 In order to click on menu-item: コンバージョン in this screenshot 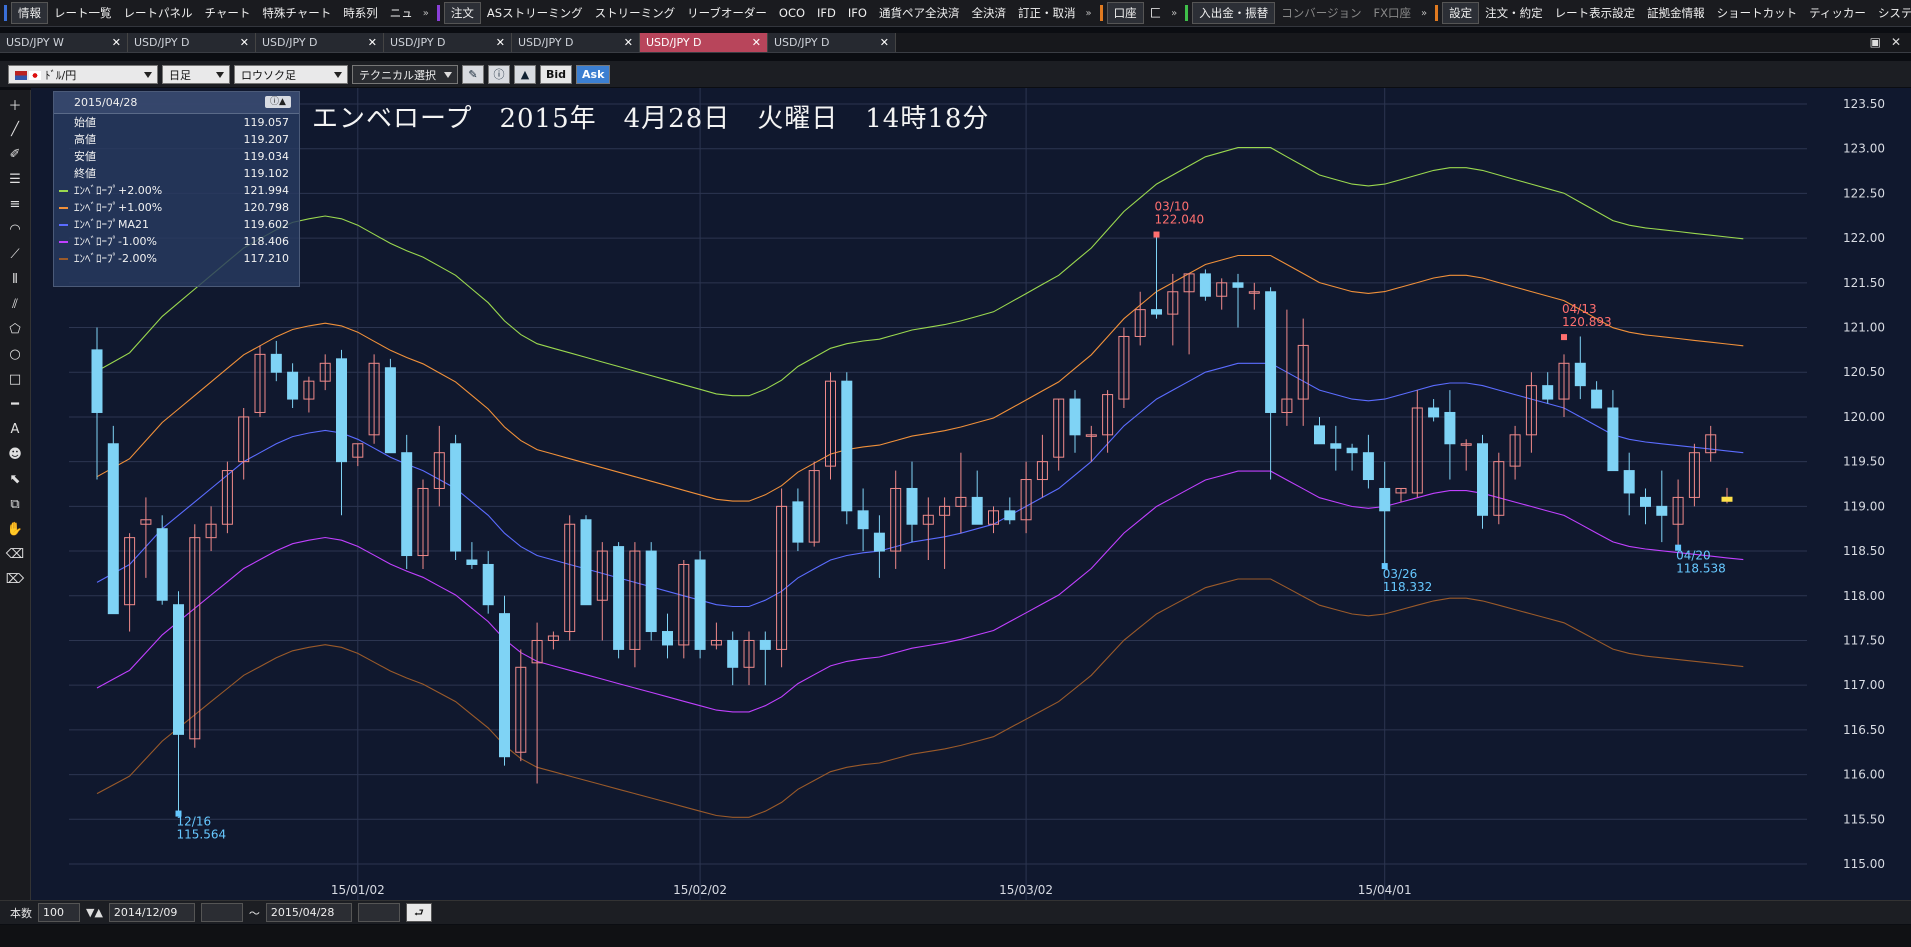, I will do `click(1321, 13)`.